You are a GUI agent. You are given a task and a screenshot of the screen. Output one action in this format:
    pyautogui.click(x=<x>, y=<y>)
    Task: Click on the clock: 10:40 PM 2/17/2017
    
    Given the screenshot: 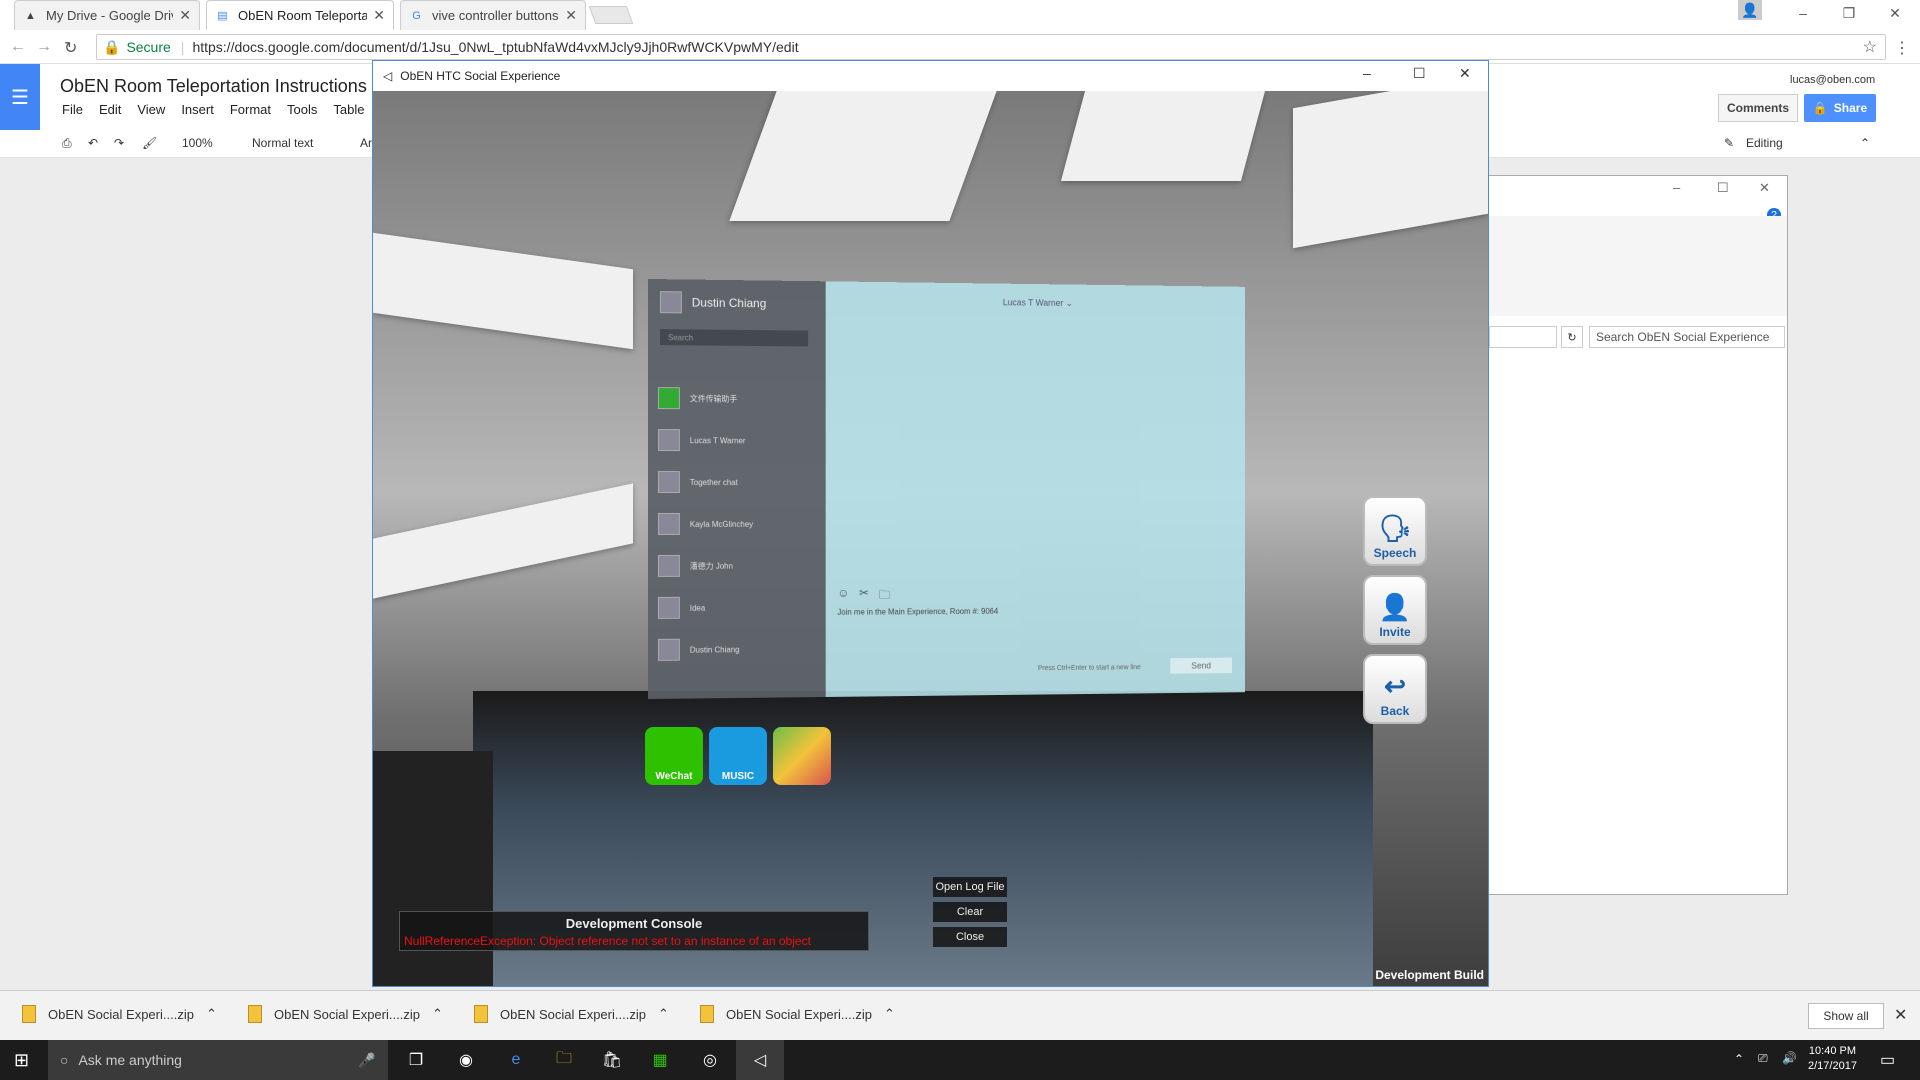 What is the action you would take?
    pyautogui.click(x=1832, y=1059)
    